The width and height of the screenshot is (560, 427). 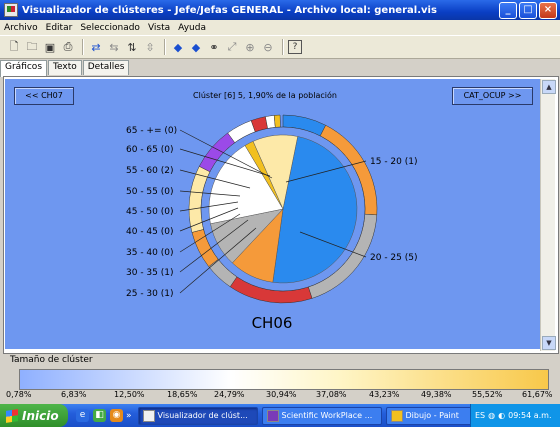 I want to click on label-55-60: 55 - 60 (2), so click(x=149, y=171).